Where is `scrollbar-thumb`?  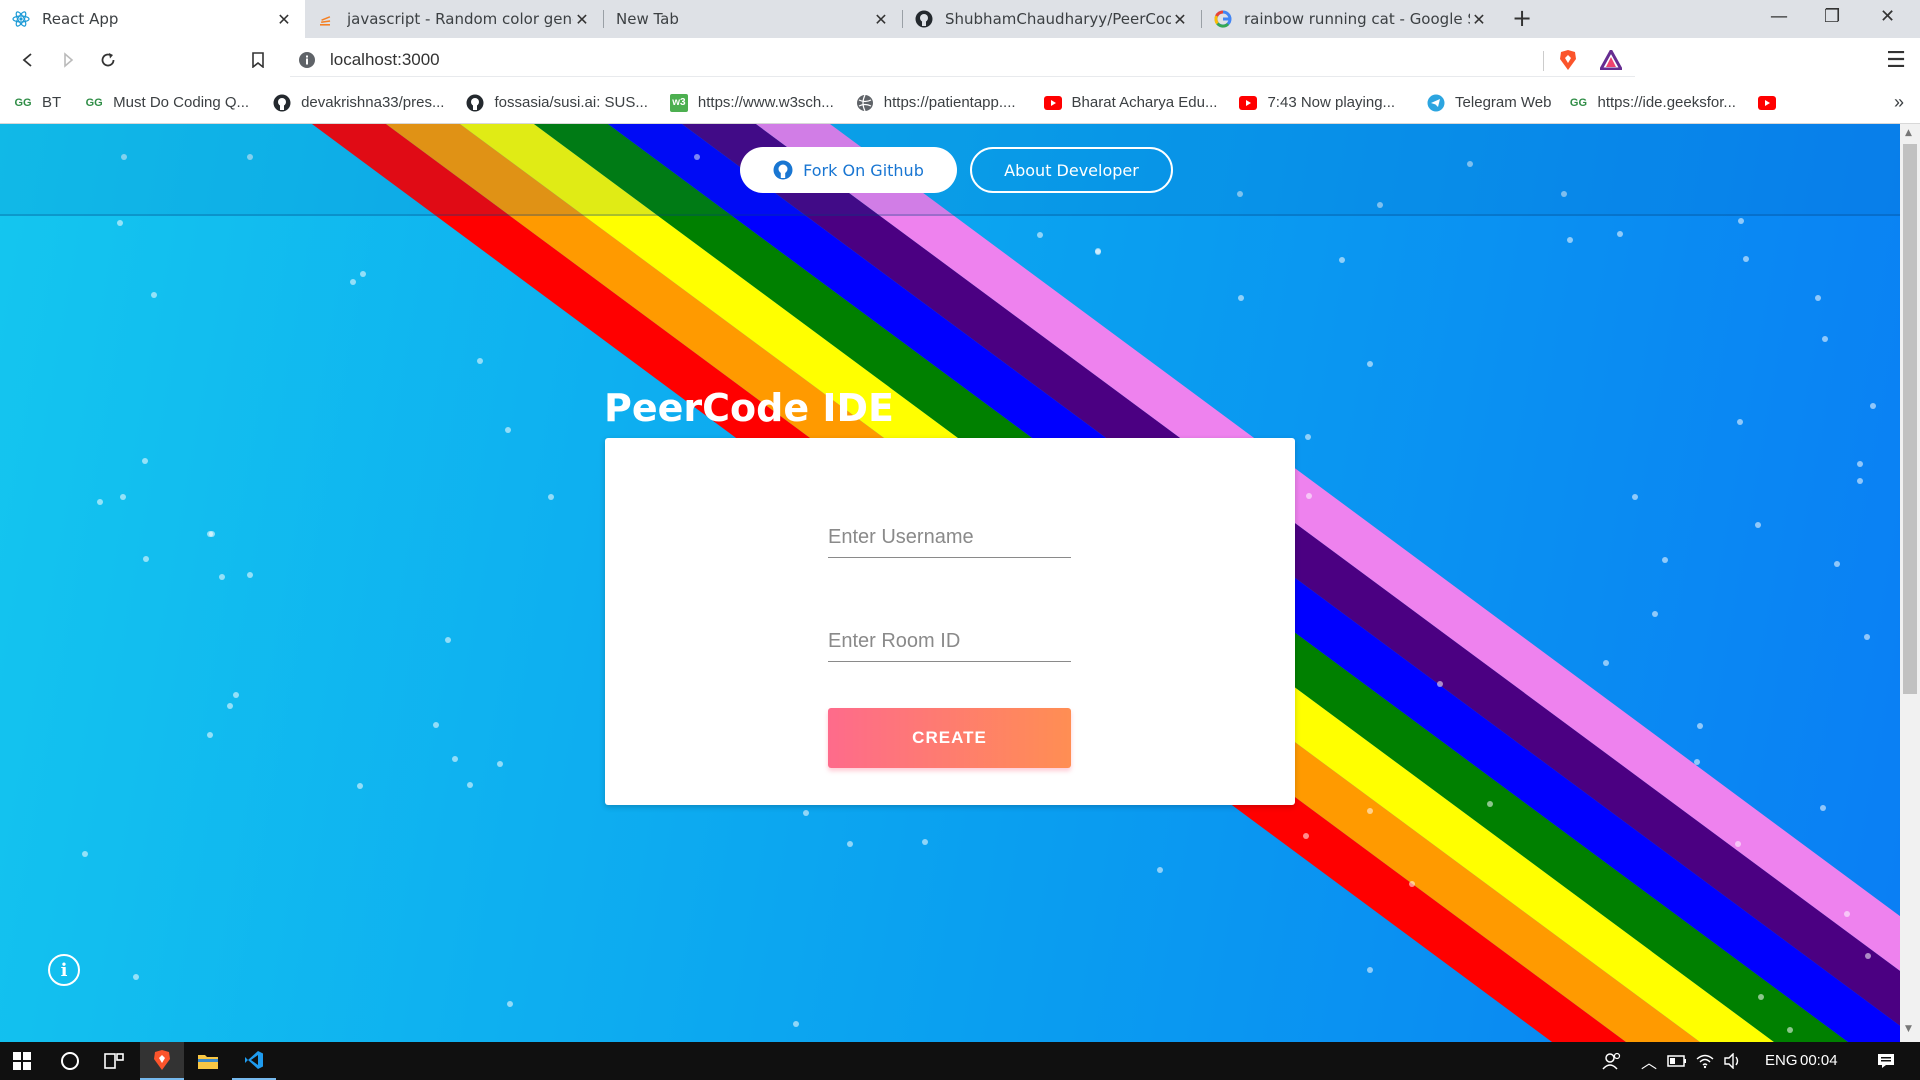
scrollbar-thumb is located at coordinates (1910, 419).